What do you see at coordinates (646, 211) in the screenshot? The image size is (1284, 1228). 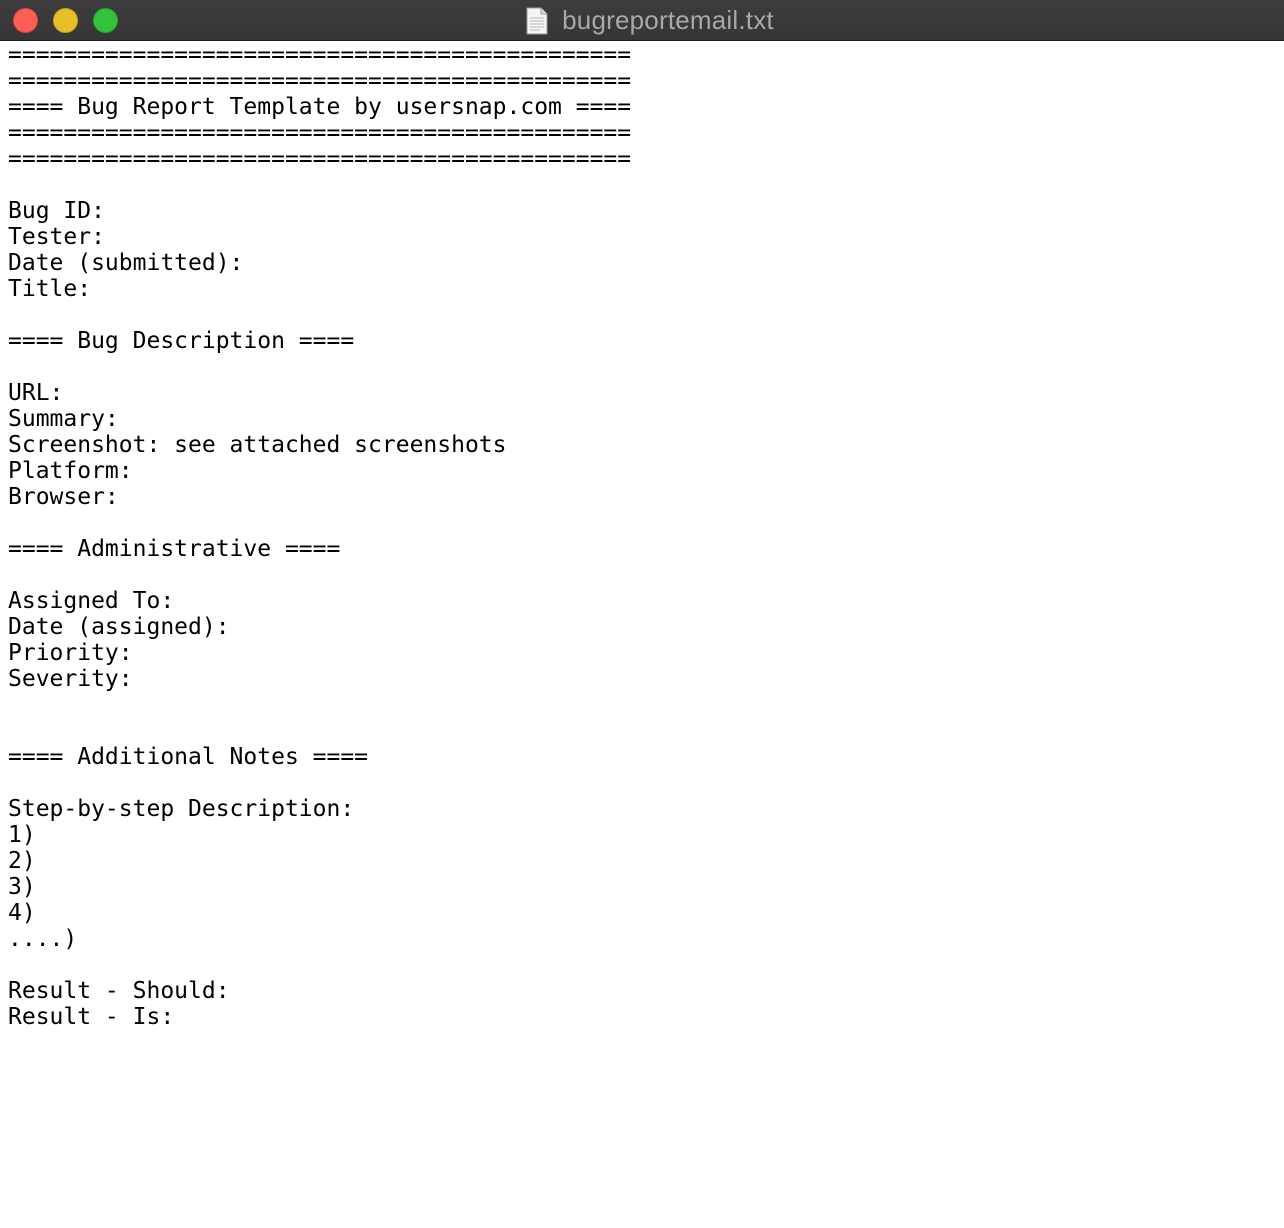 I see `document-line: Bug ID:` at bounding box center [646, 211].